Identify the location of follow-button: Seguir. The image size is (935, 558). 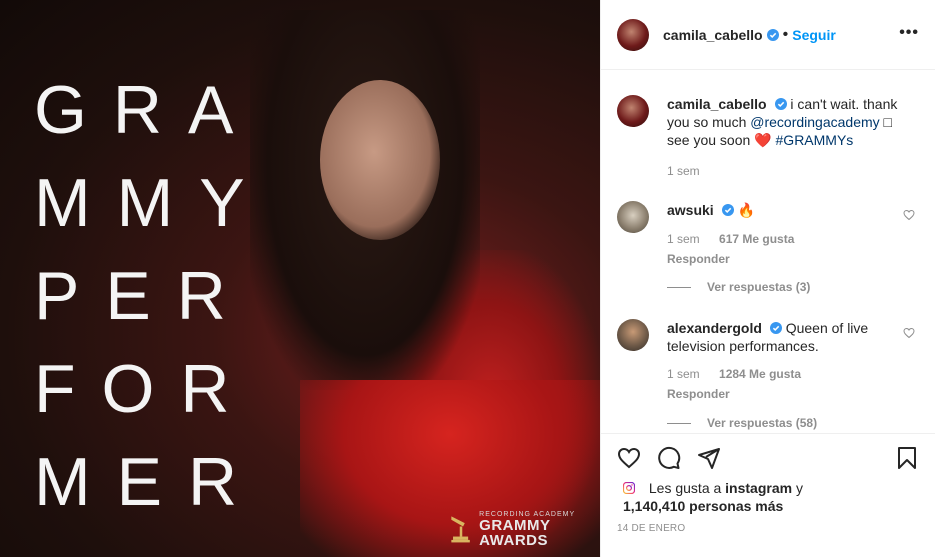
(814, 35).